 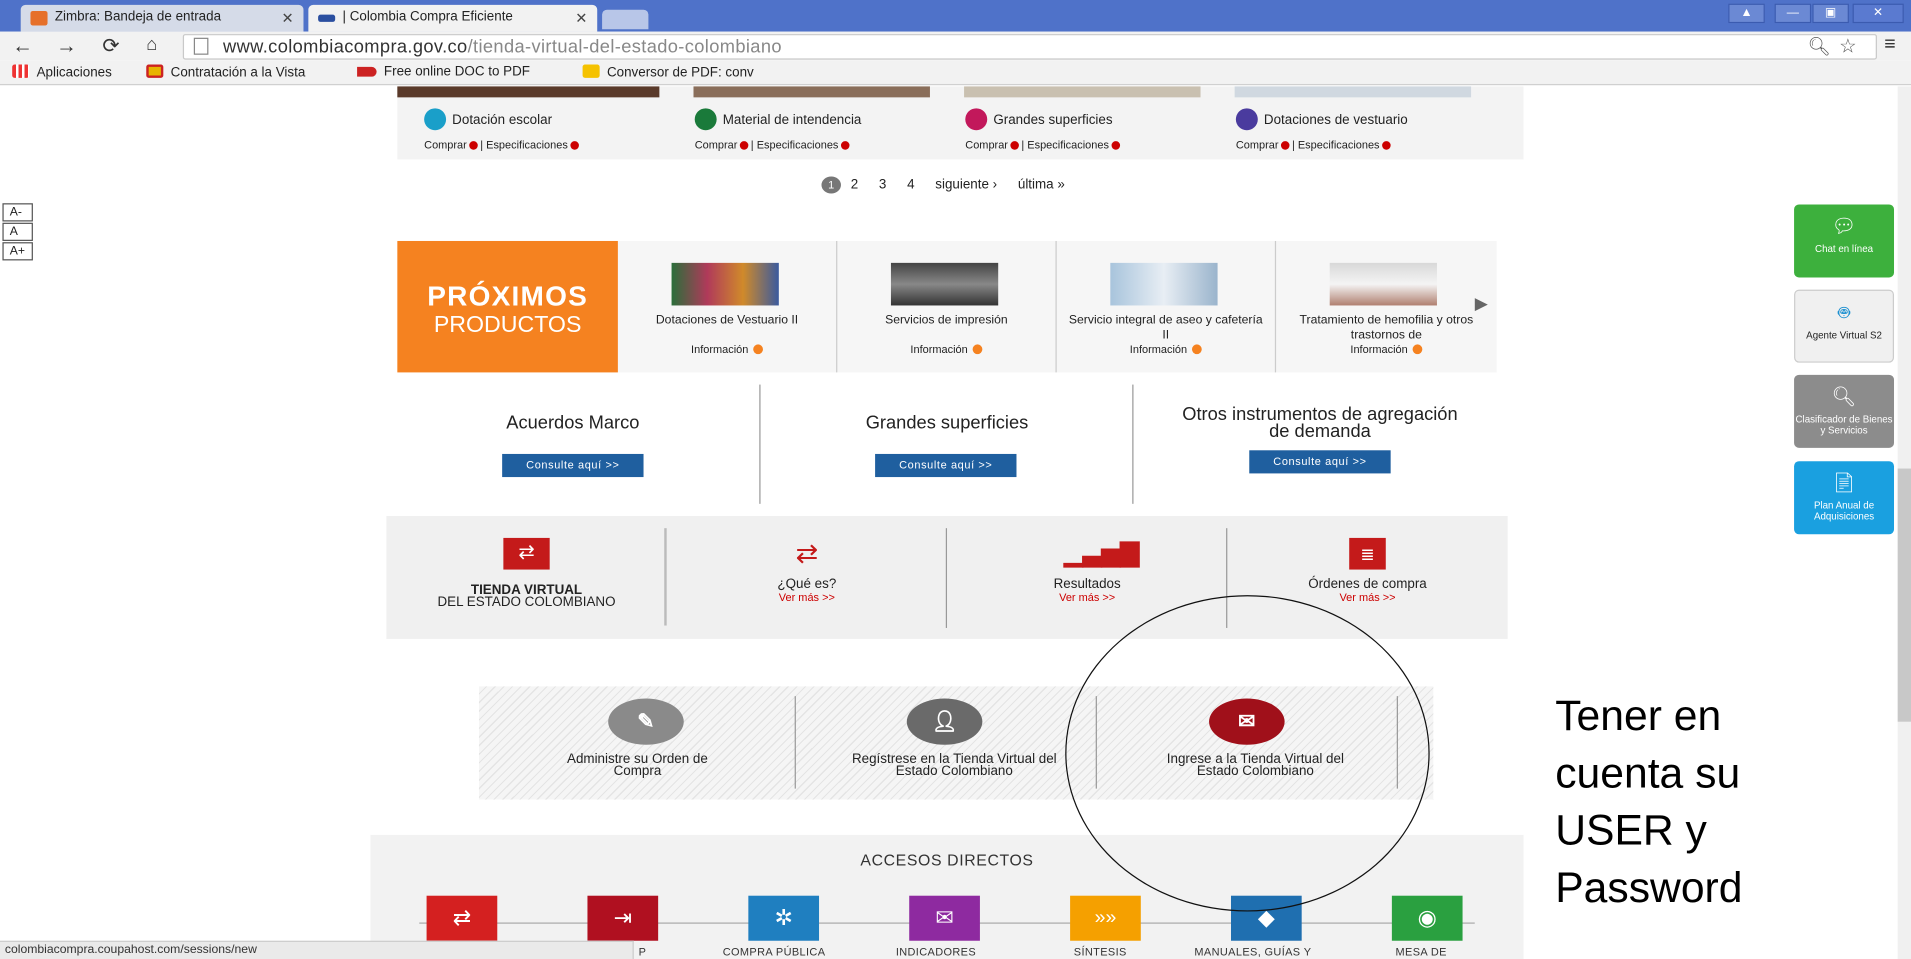 What do you see at coordinates (225, 72) in the screenshot?
I see `bookmark-contratacion: Contratación a la Vista` at bounding box center [225, 72].